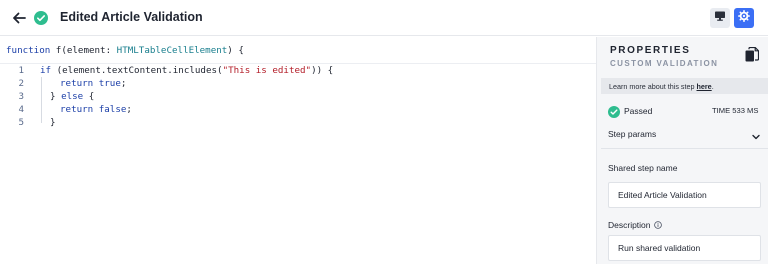 This screenshot has height=264, width=768. I want to click on chevron-down-icon, so click(756, 134).